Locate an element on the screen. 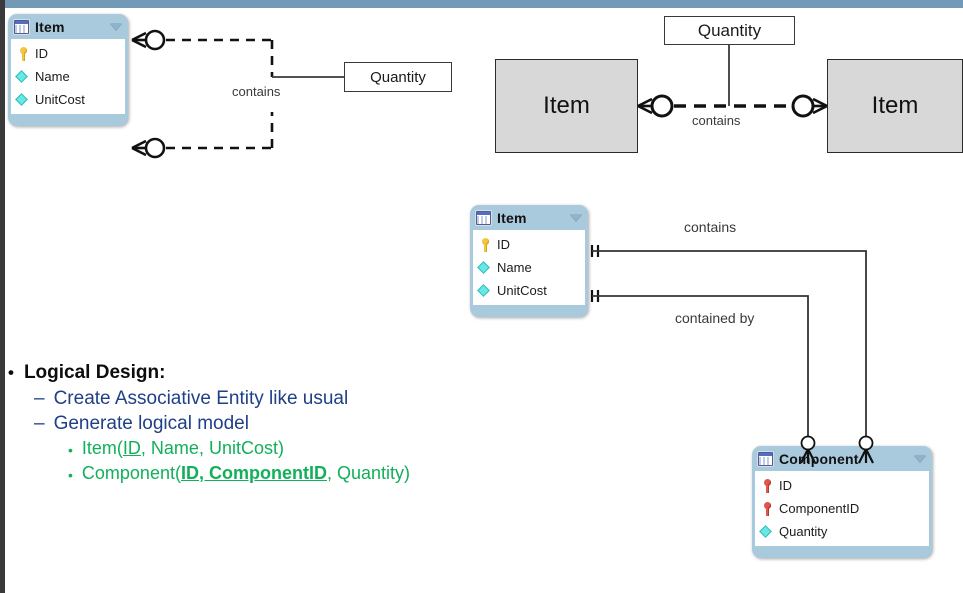  attribute-row: ComponentID is located at coordinates (842, 508).